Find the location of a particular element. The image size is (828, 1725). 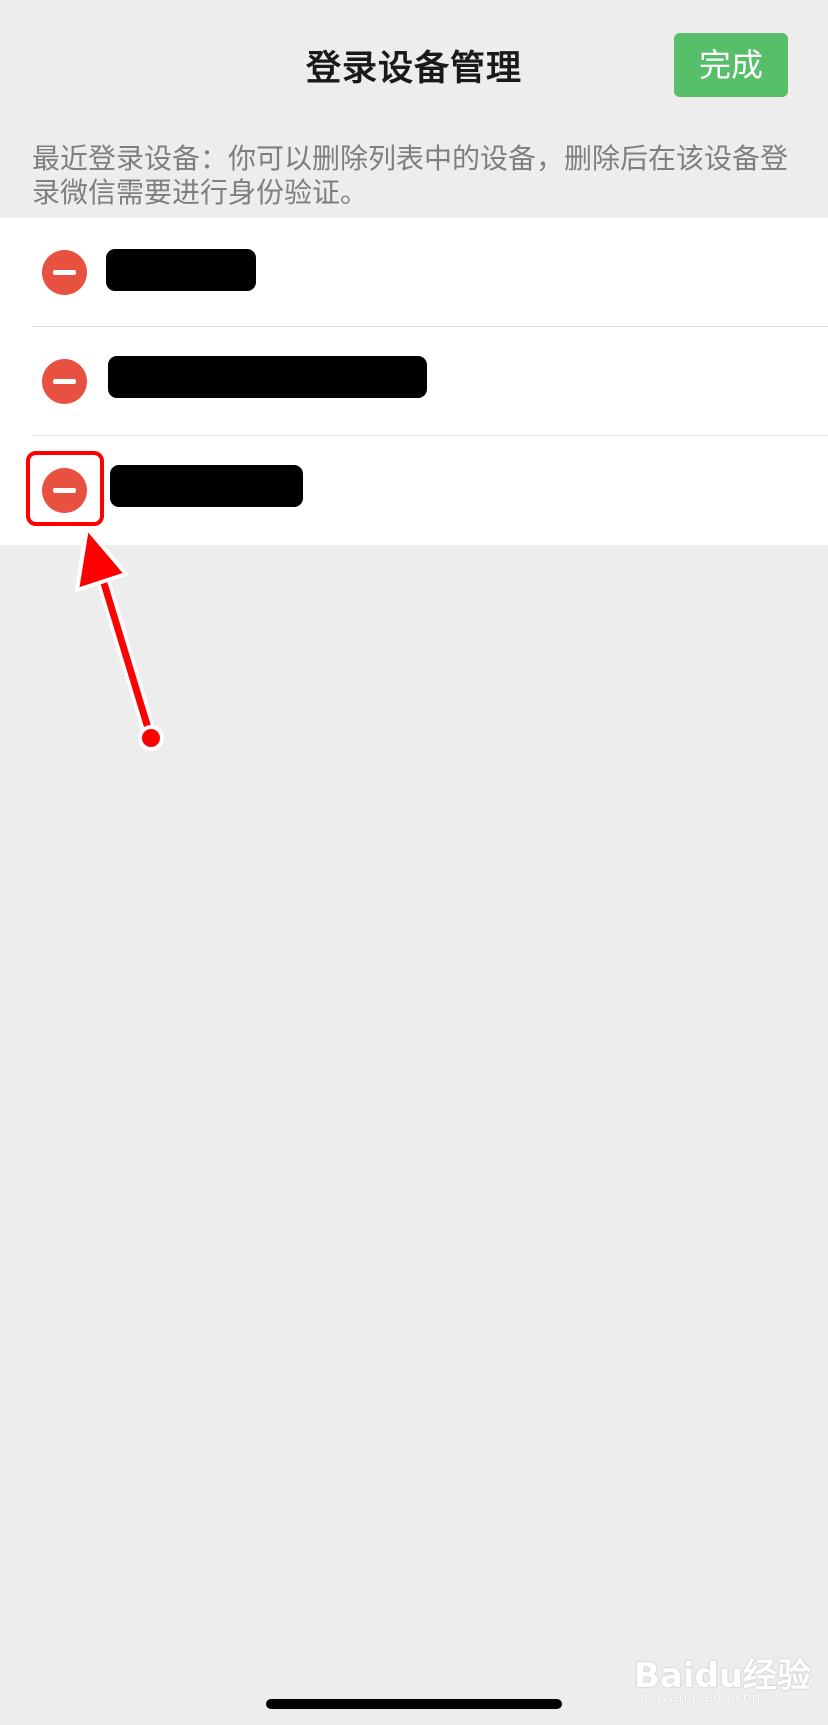

watermark: Baidu经验 jingyan.baidu.com is located at coordinates (724, 1678).